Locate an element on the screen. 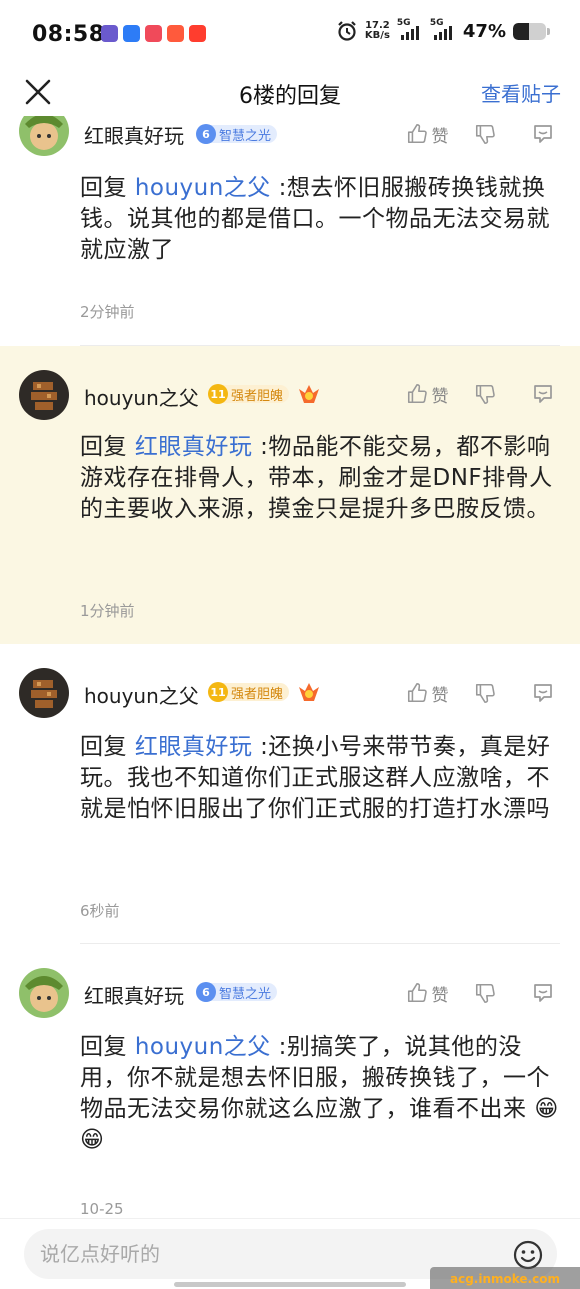  top-bar: 6楼的回复 查看贴子 is located at coordinates (290, 93).